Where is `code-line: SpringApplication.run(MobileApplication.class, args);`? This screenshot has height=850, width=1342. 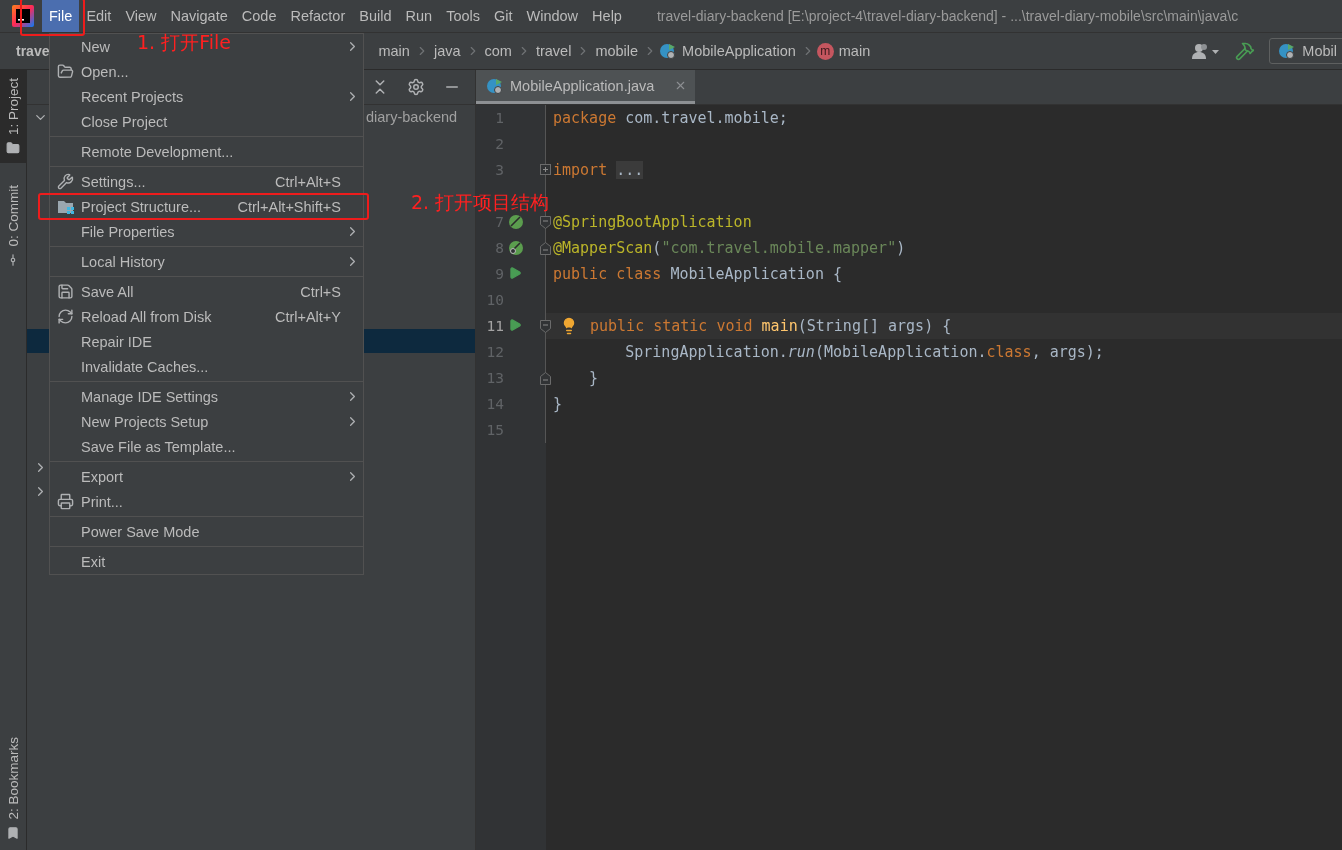
code-line: SpringApplication.run(MobileApplication.class, args); is located at coordinates (864, 352).